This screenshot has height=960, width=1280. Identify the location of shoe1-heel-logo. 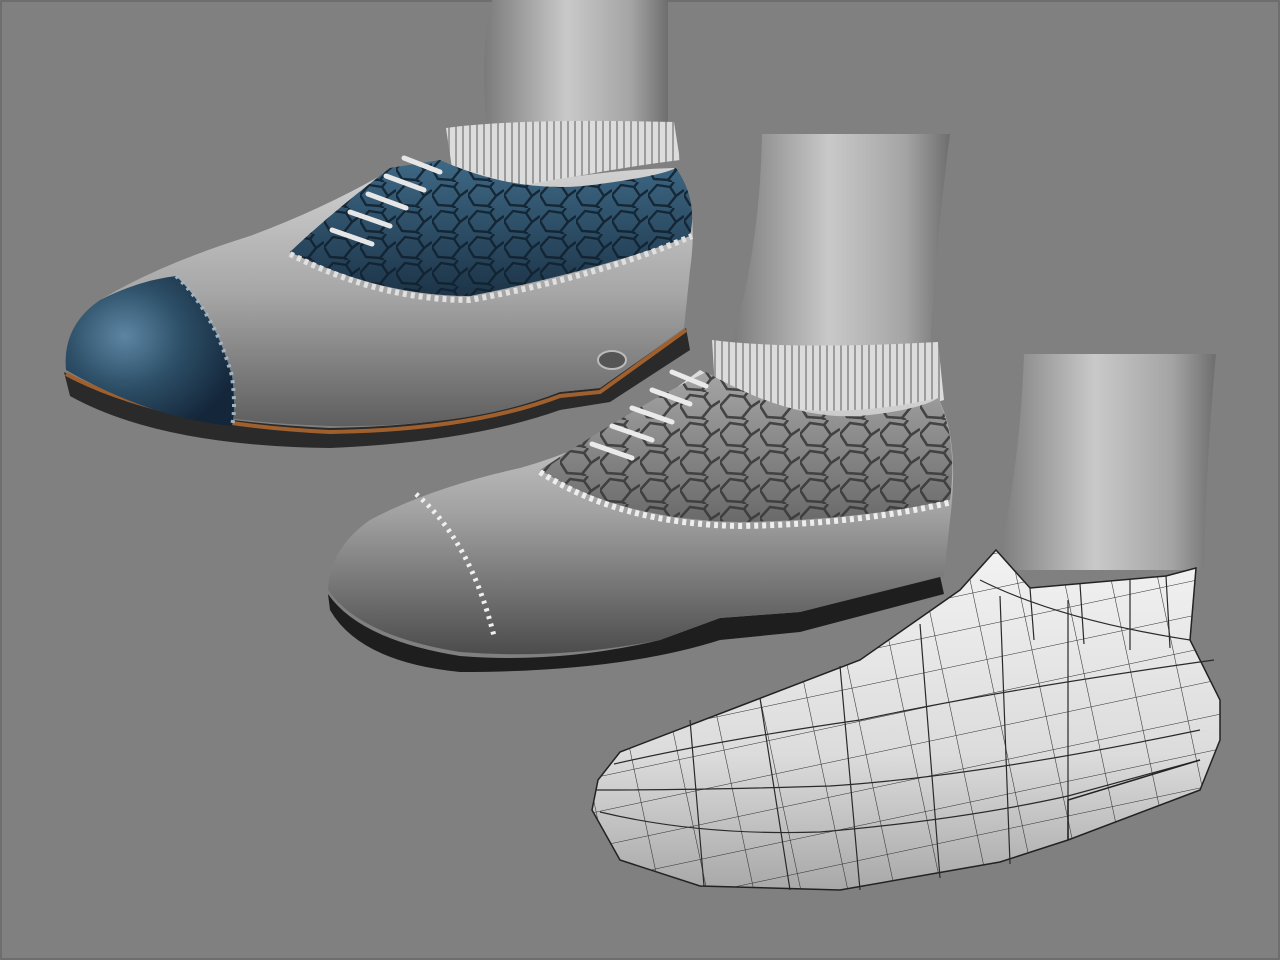
(612, 360).